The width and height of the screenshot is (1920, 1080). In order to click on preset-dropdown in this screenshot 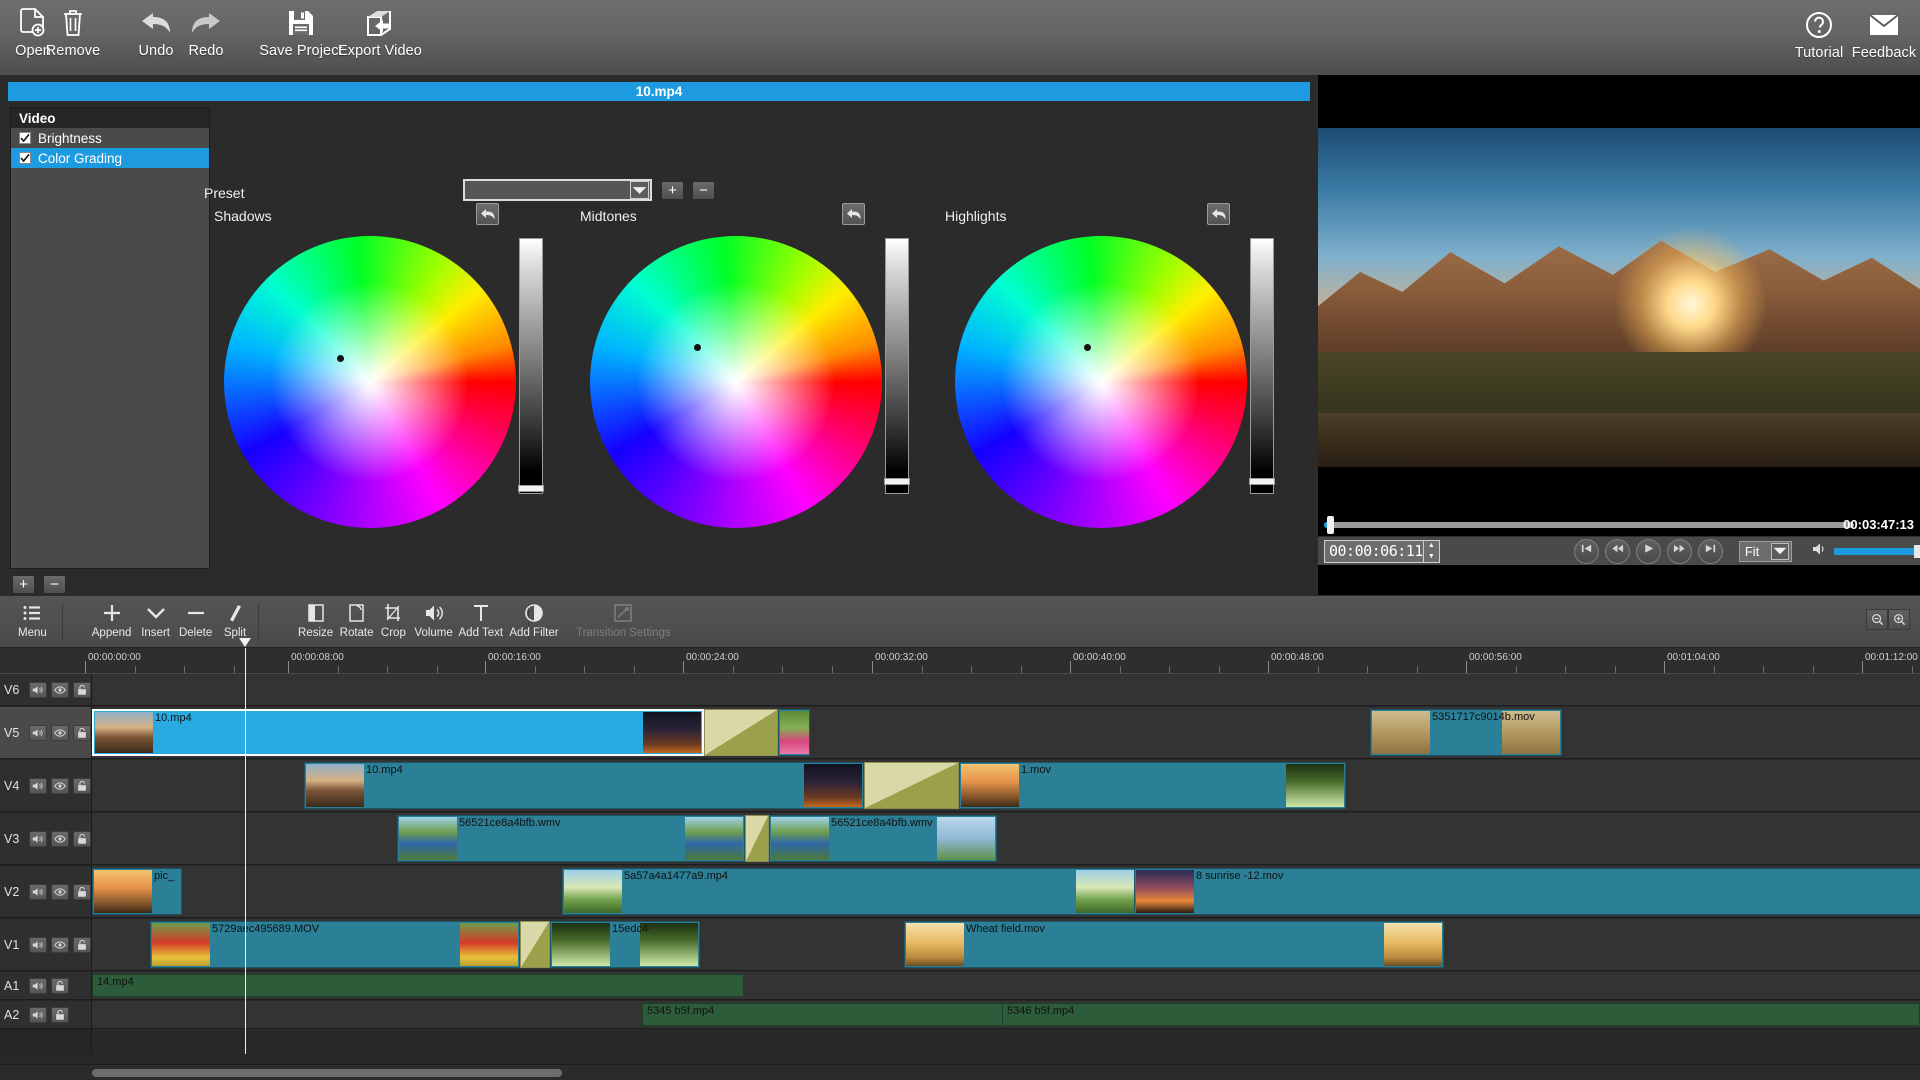, I will do `click(557, 190)`.